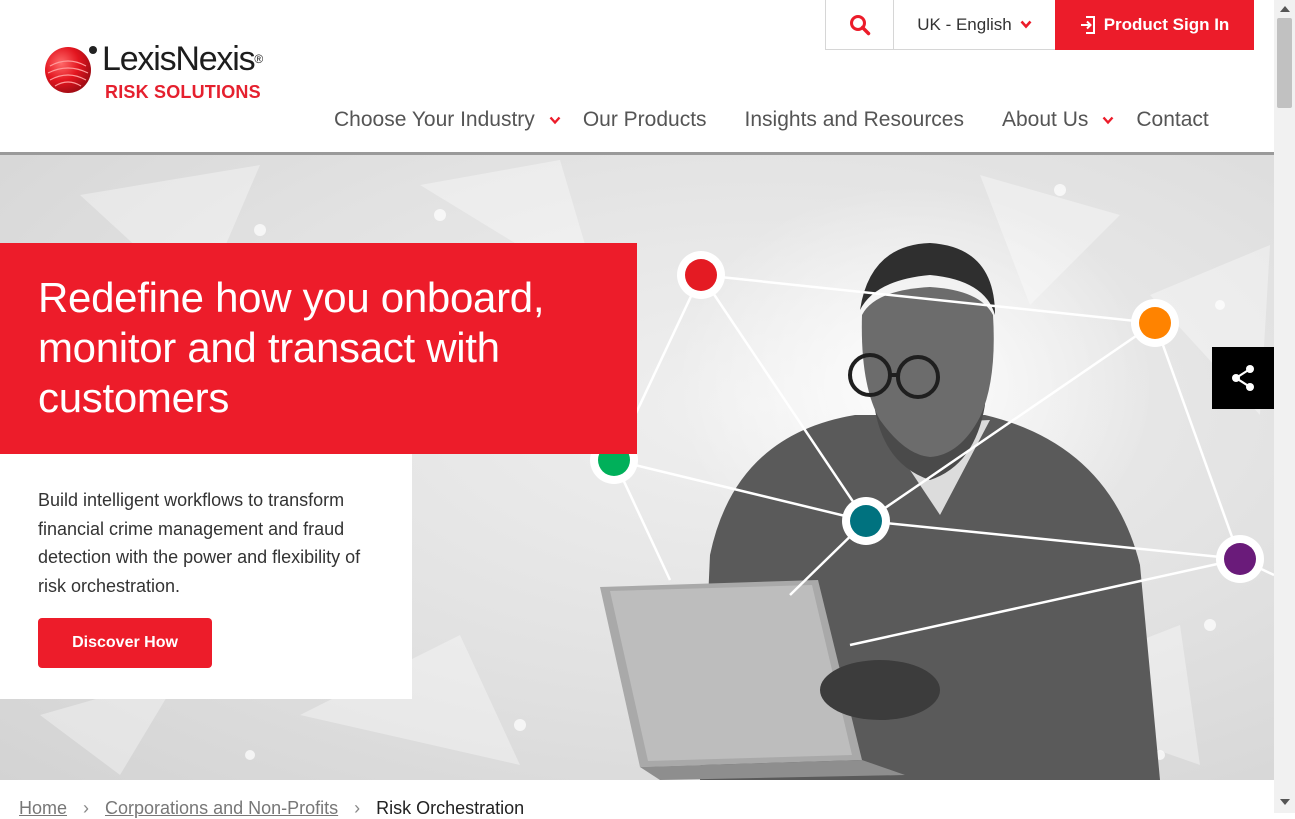 This screenshot has height=819, width=1295. I want to click on product-sign-in-button: Product Sign In, so click(1154, 25).